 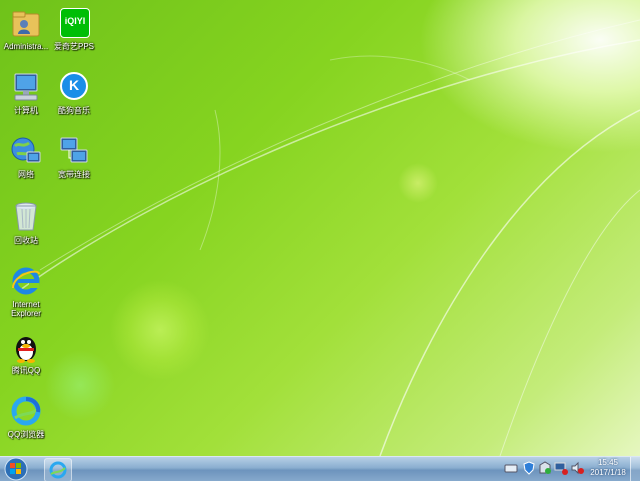 I want to click on desktop-icon-label: 网络, so click(x=26, y=174).